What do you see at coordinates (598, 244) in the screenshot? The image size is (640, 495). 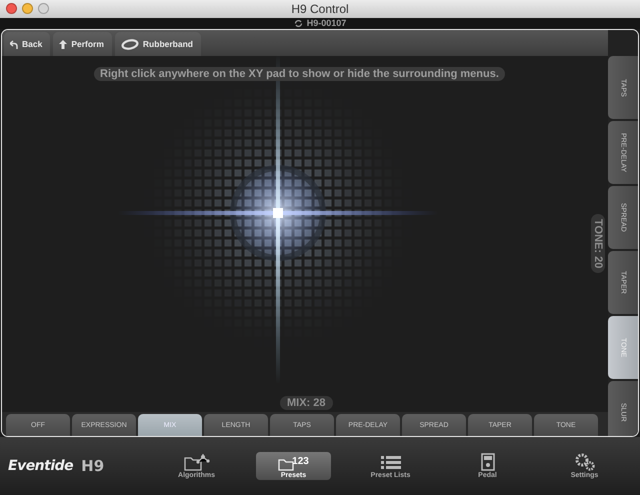 I see `y-value-label: TONE: 20` at bounding box center [598, 244].